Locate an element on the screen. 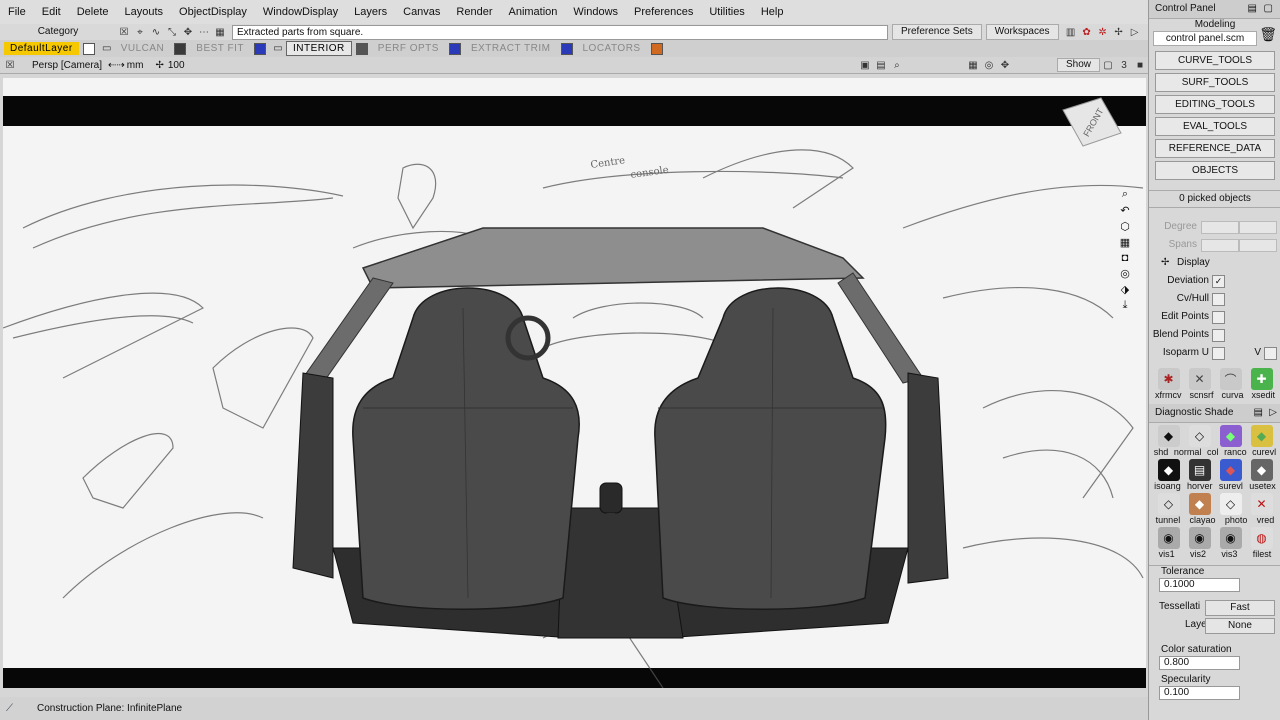  curve-tools-button: CURVE_TOOLS is located at coordinates (1215, 60).